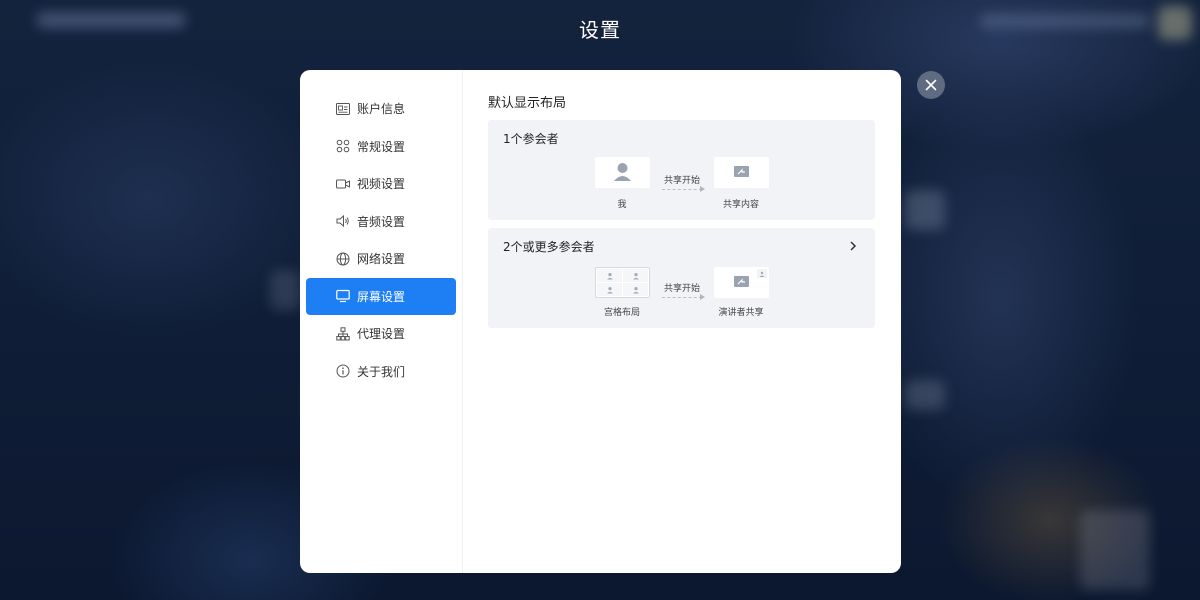 This screenshot has height=600, width=1200. Describe the element at coordinates (343, 296) in the screenshot. I see `monitor-icon` at that location.